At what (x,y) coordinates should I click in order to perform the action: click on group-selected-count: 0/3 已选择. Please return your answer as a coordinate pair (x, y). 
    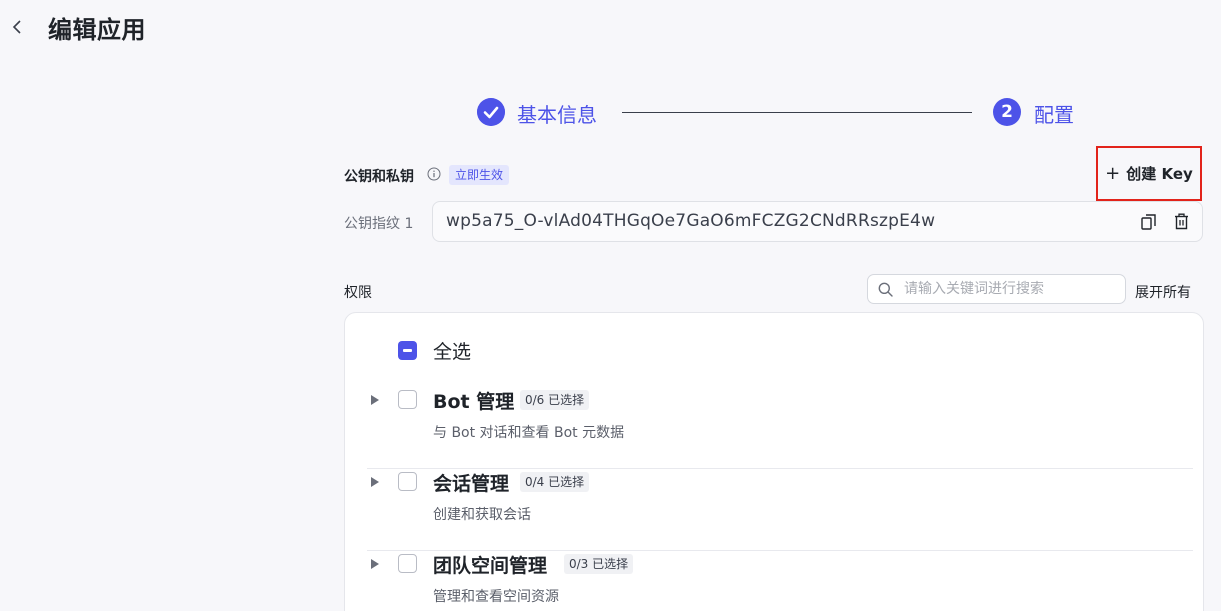
    Looking at the image, I should click on (599, 564).